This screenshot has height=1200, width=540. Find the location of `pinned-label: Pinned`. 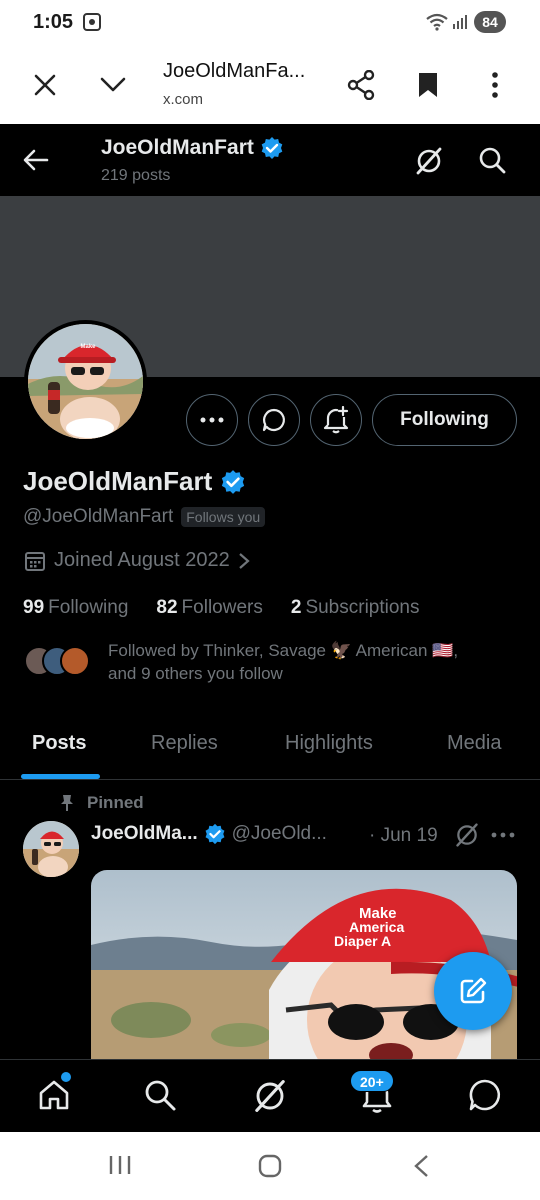

pinned-label: Pinned is located at coordinates (115, 802).